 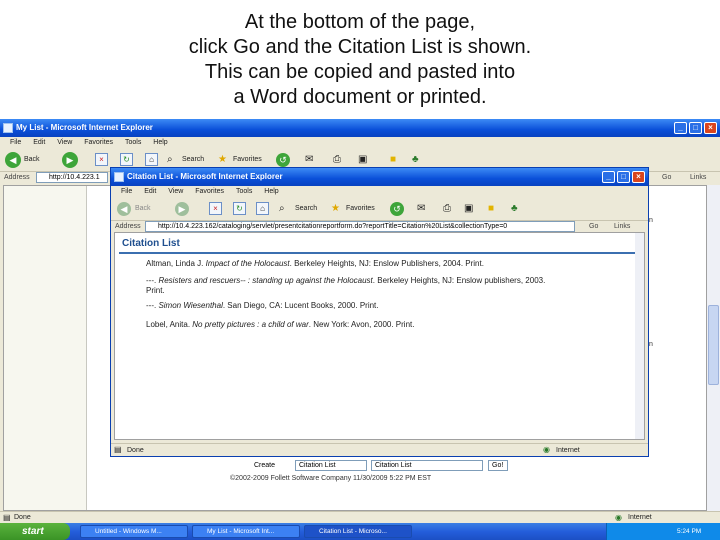 I want to click on create-label: Create, so click(x=265, y=465).